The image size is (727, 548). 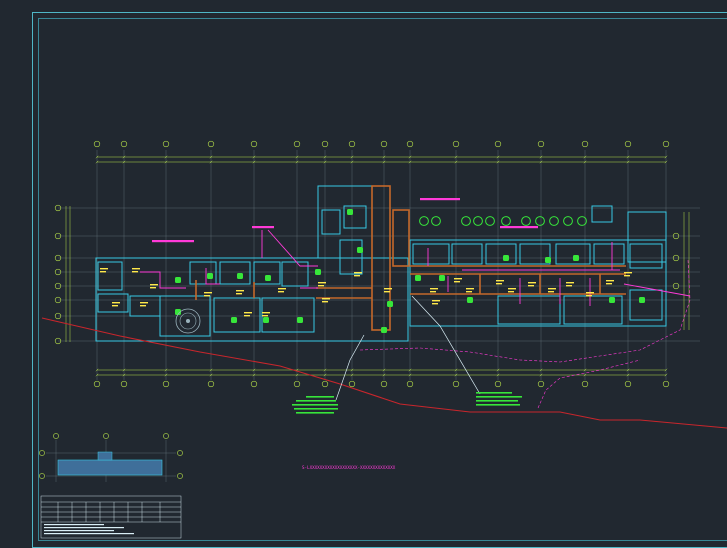 I want to click on plant-circles, so click(x=503, y=221).